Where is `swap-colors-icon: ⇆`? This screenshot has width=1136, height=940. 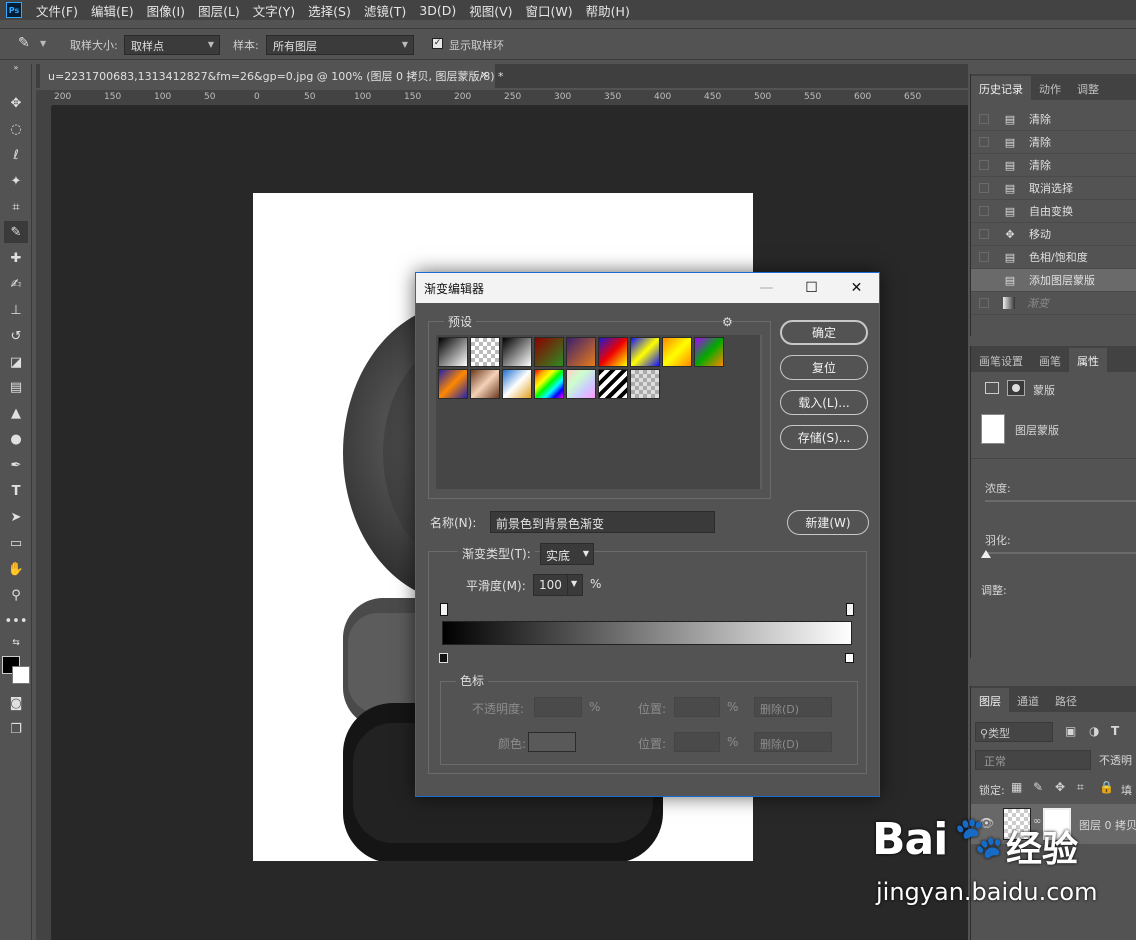
swap-colors-icon: ⇆ is located at coordinates (16, 643).